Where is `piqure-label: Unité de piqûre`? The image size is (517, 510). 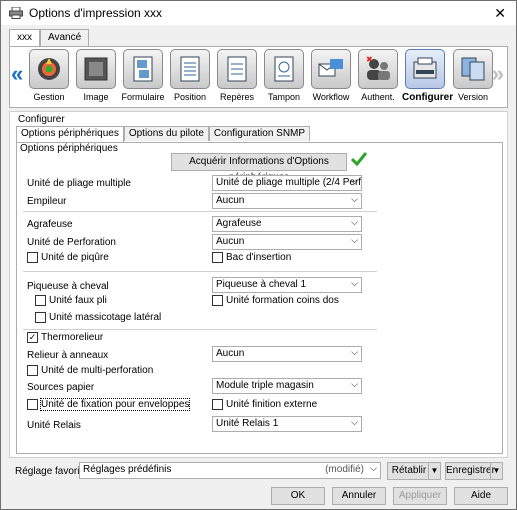
piqure-label: Unité de piqûre is located at coordinates (75, 257).